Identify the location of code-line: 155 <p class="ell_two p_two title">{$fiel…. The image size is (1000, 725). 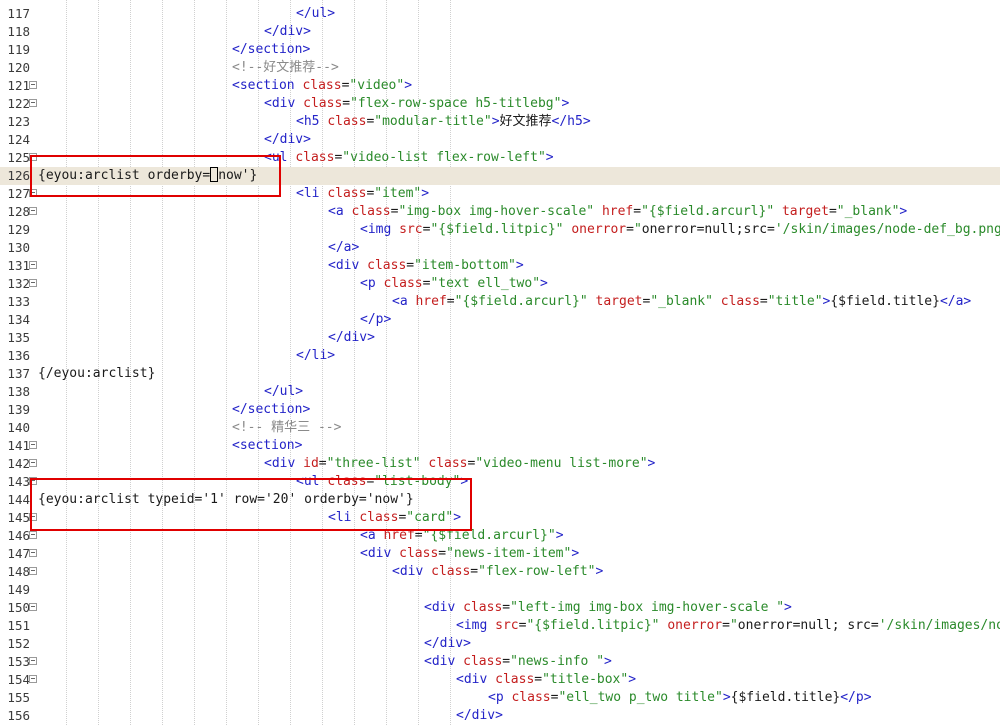
(500, 698).